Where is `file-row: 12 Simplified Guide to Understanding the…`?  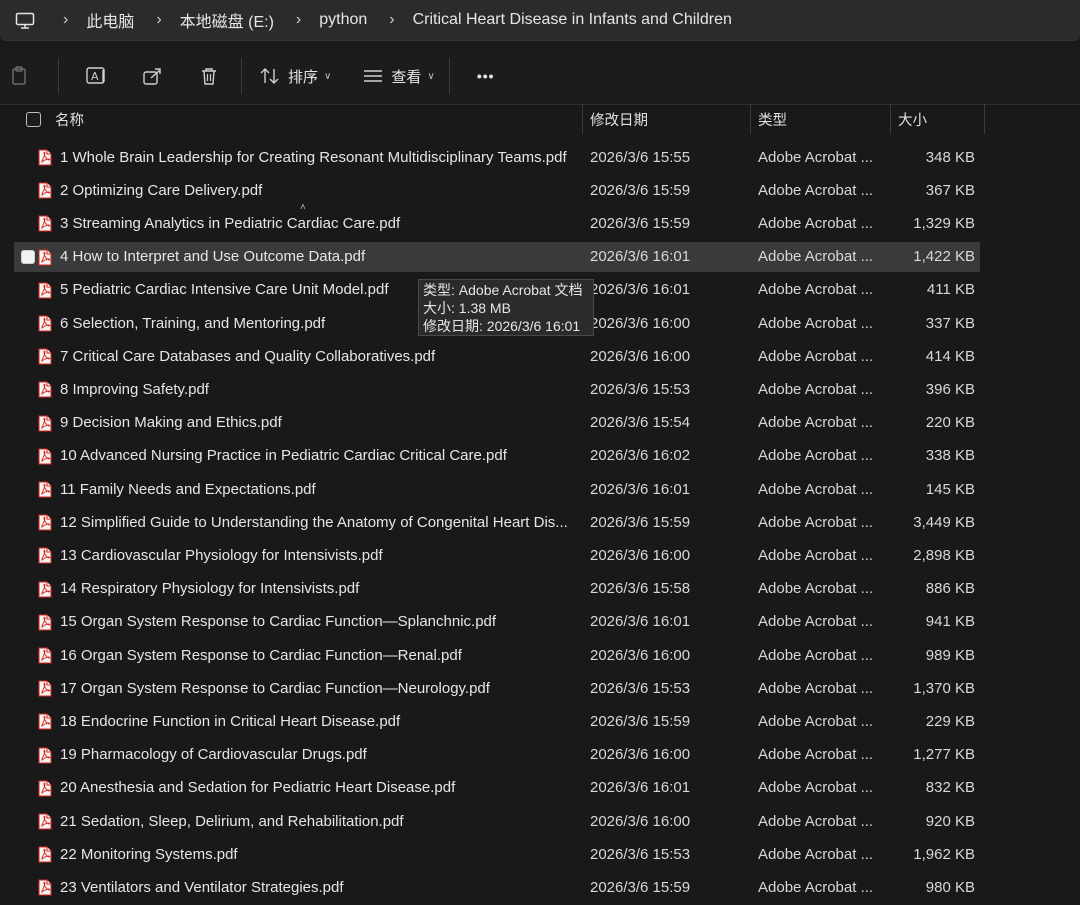
file-row: 12 Simplified Guide to Understanding the… is located at coordinates (497, 522).